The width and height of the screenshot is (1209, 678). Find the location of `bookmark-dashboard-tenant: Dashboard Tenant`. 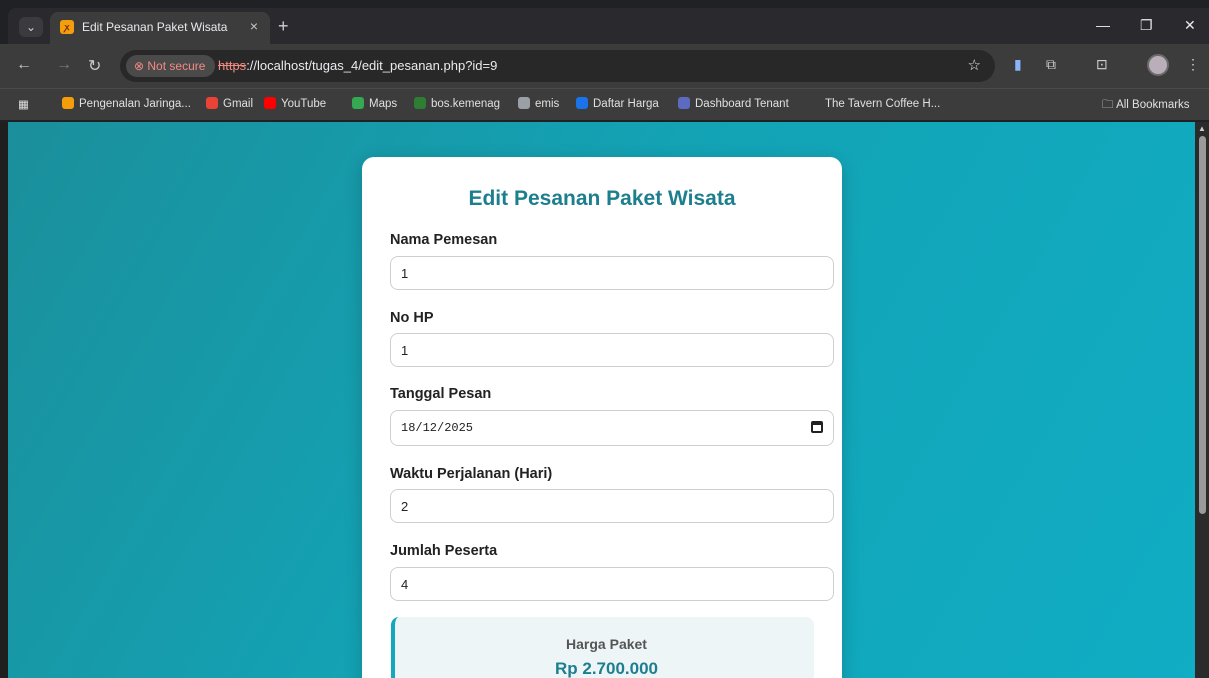

bookmark-dashboard-tenant: Dashboard Tenant is located at coordinates (733, 103).